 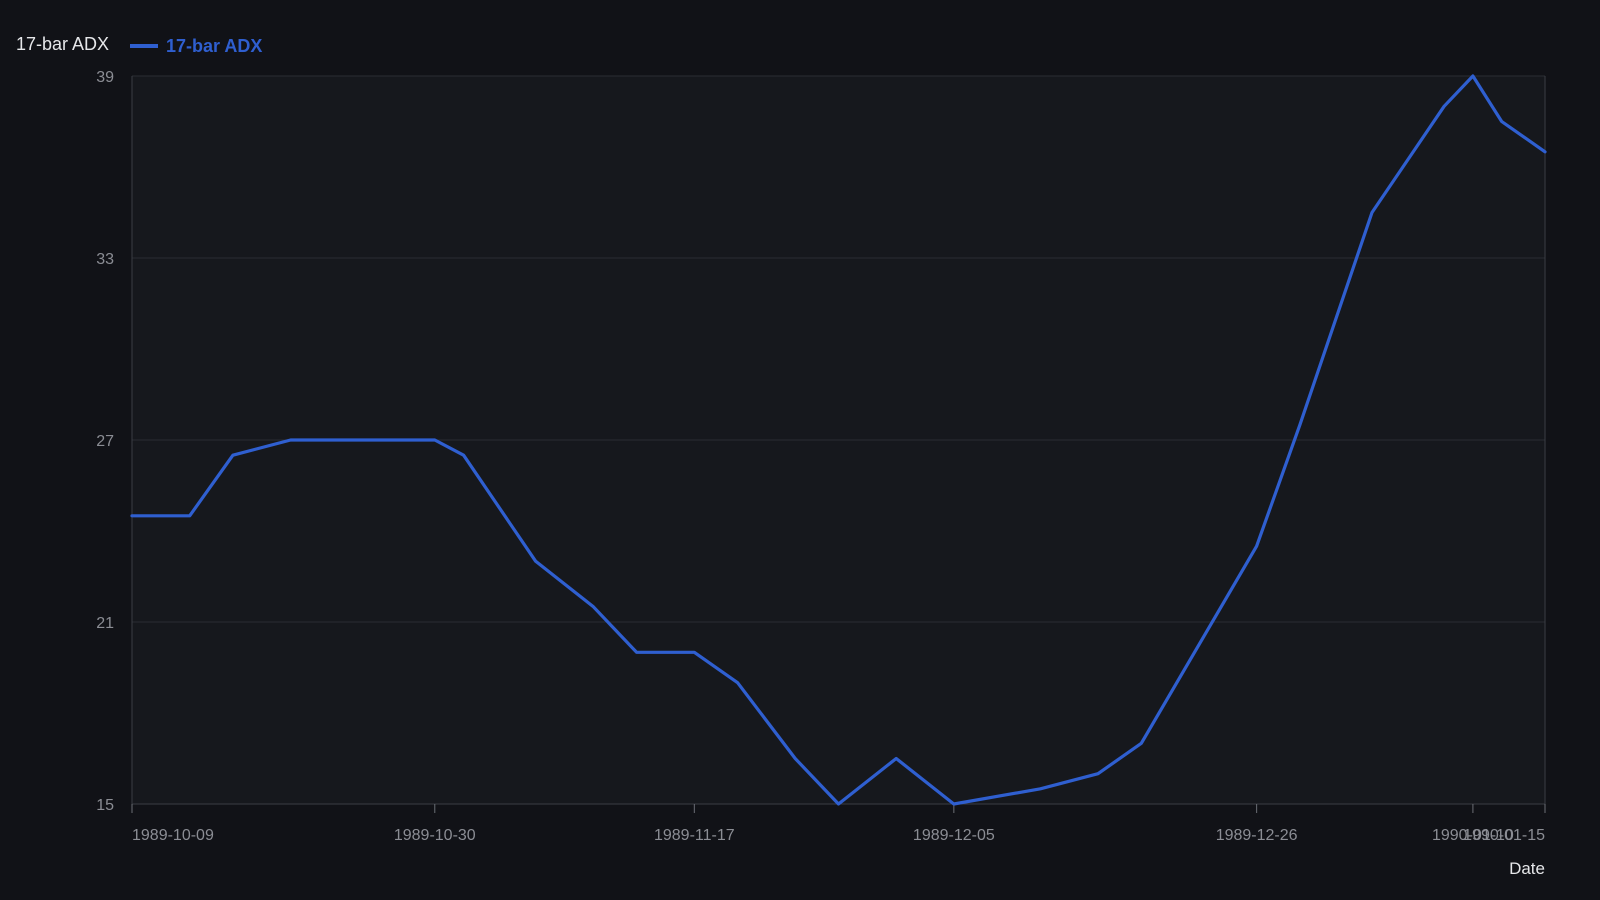 I want to click on y-tick-label: 27, so click(x=105, y=441).